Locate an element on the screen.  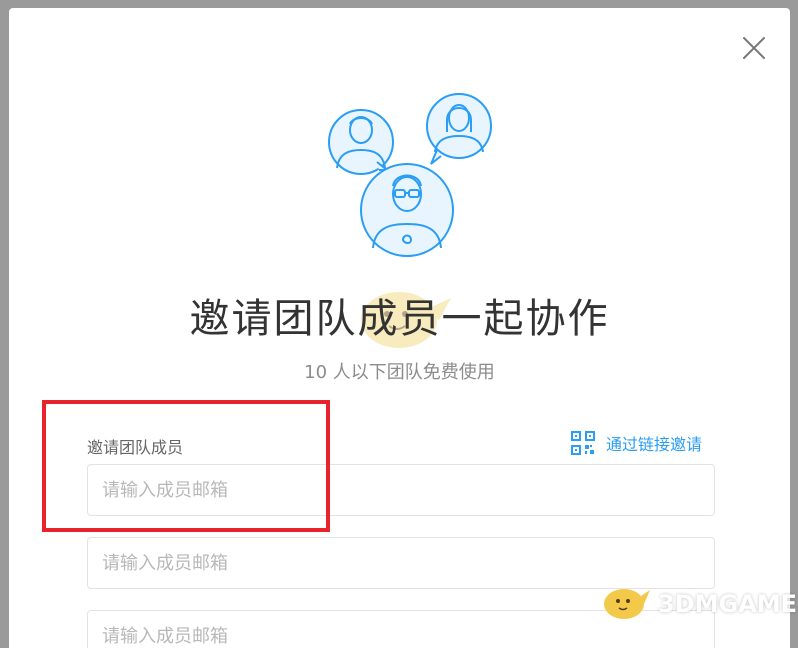
invite-via-link-label: 通过链接邀请 is located at coordinates (654, 444).